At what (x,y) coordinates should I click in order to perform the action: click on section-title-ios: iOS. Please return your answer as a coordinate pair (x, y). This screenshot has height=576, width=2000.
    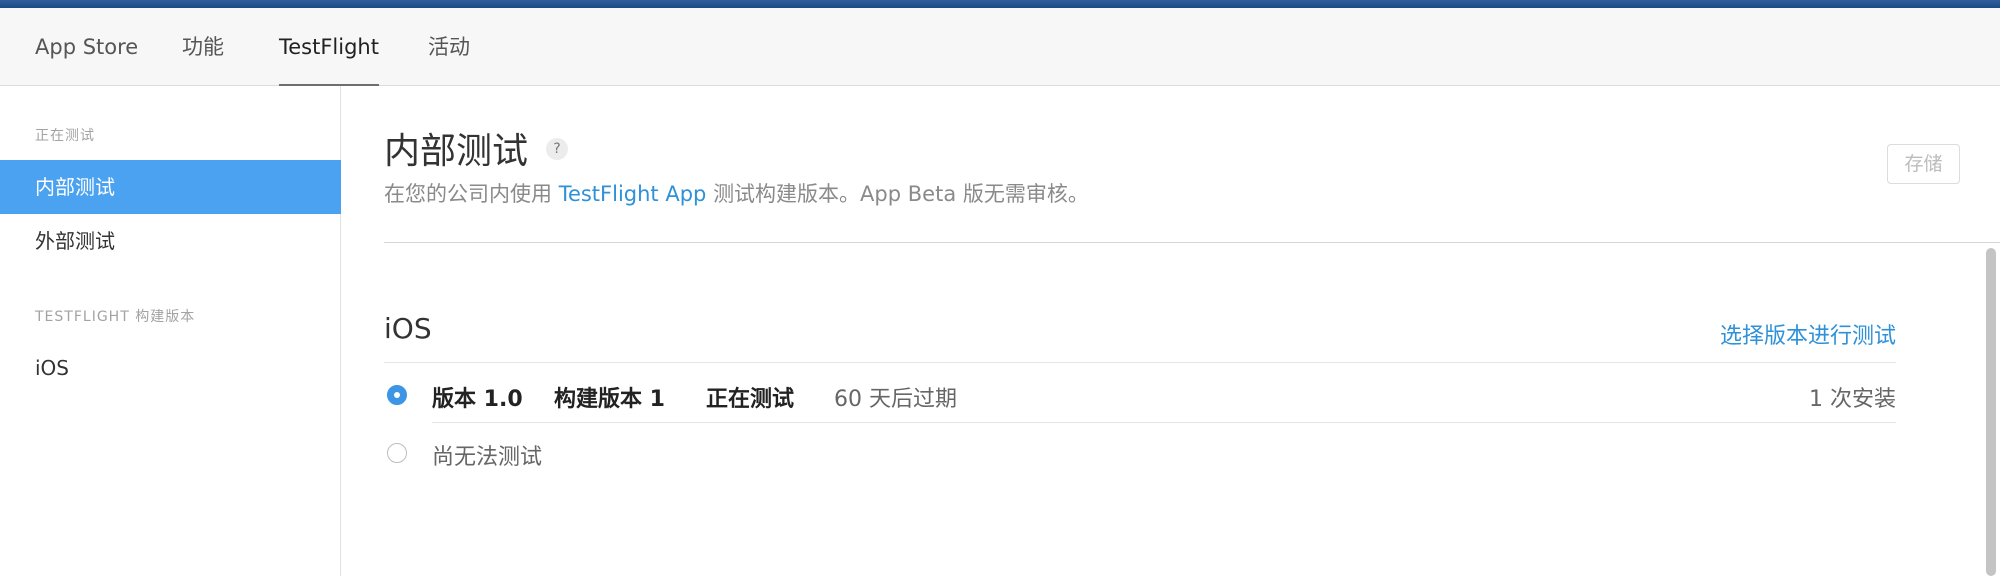
    Looking at the image, I should click on (408, 328).